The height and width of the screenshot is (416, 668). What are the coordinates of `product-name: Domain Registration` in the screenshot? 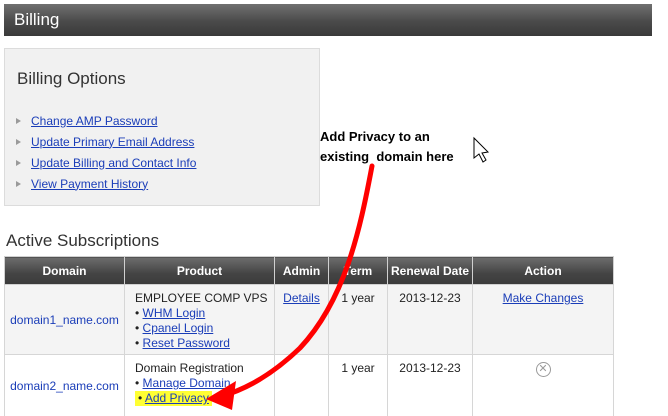 It's located at (189, 368).